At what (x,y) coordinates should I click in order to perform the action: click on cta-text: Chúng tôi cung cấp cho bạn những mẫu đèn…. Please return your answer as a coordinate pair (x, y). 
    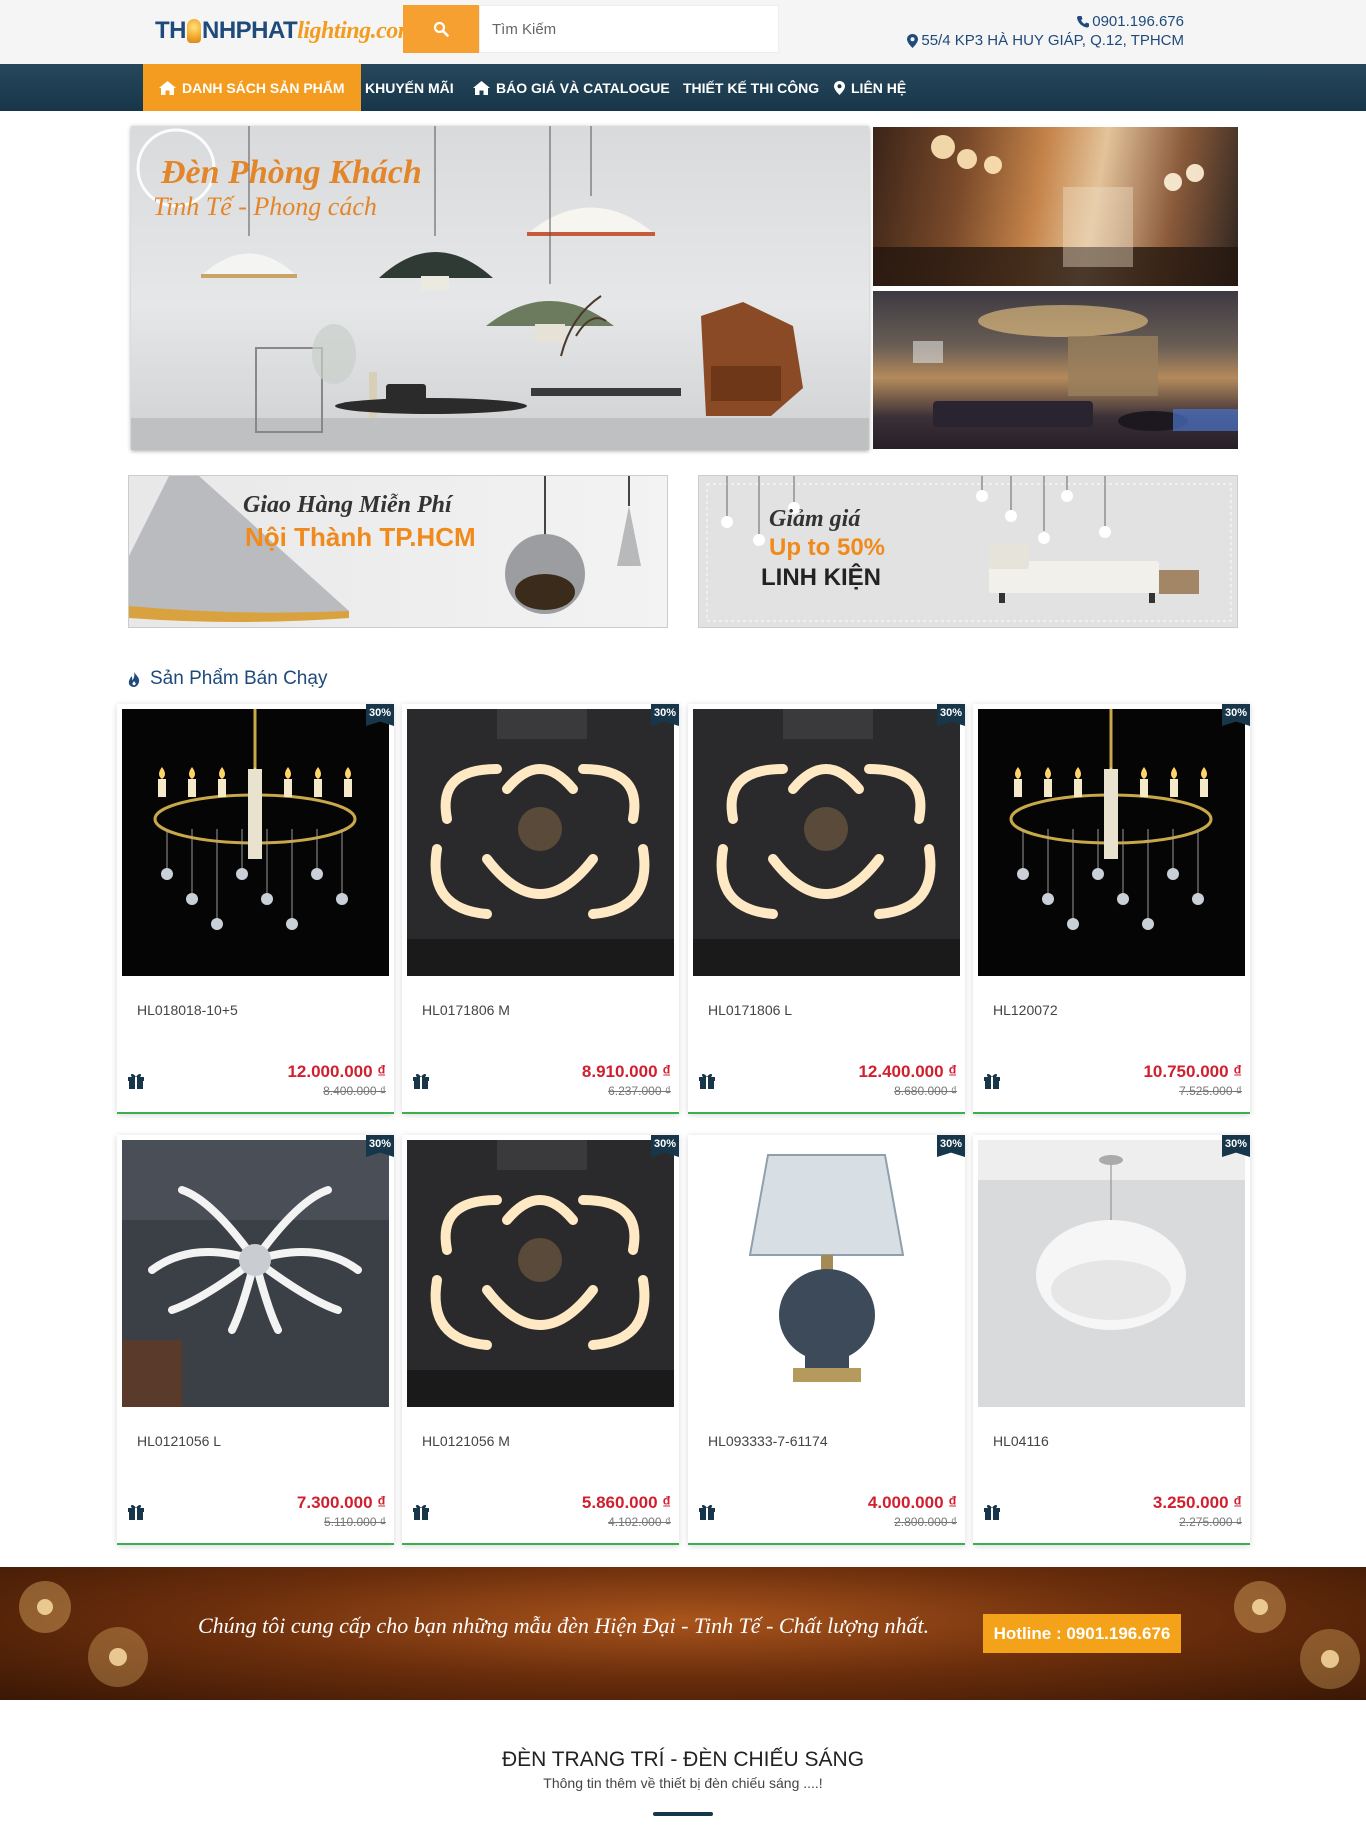
    Looking at the image, I should click on (564, 1625).